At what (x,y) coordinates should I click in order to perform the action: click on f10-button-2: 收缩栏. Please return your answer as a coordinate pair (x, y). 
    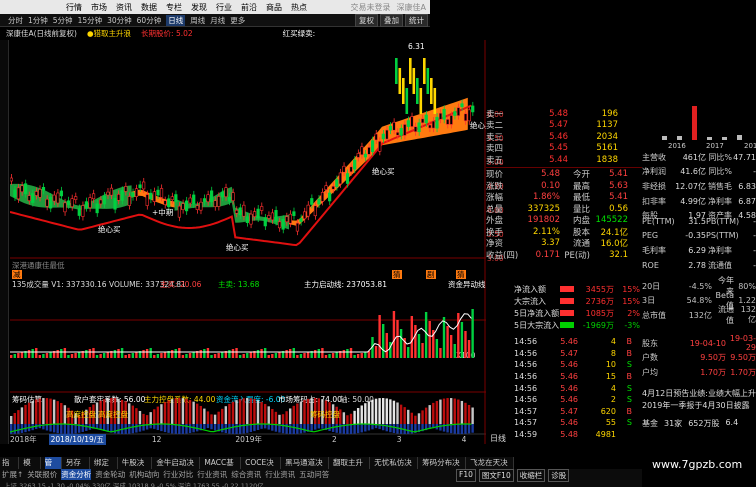
    Looking at the image, I should click on (531, 475).